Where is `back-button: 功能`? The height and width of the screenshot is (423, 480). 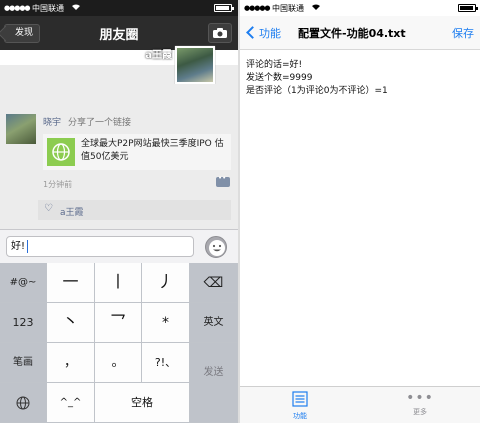 back-button: 功能 is located at coordinates (262, 33).